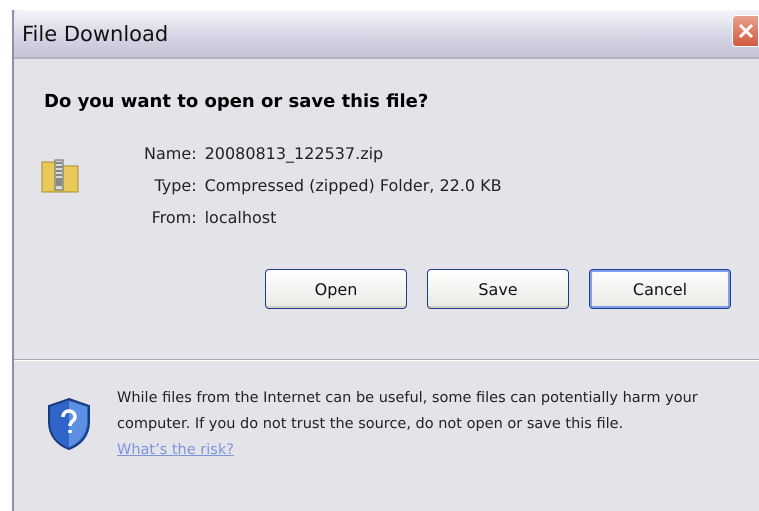 The height and width of the screenshot is (511, 759). Describe the element at coordinates (69, 424) in the screenshot. I see `shield-question-icon` at that location.